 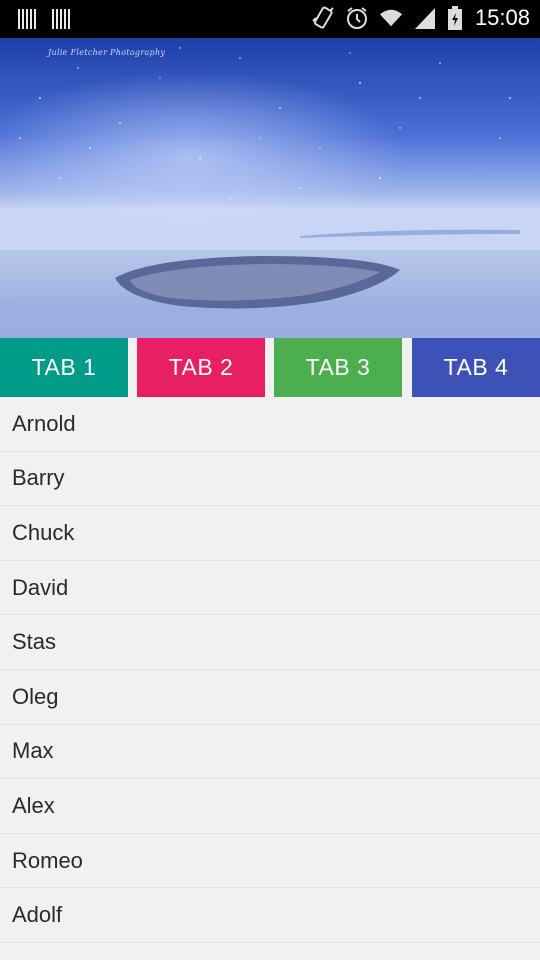 What do you see at coordinates (270, 806) in the screenshot?
I see `list-item: Alex` at bounding box center [270, 806].